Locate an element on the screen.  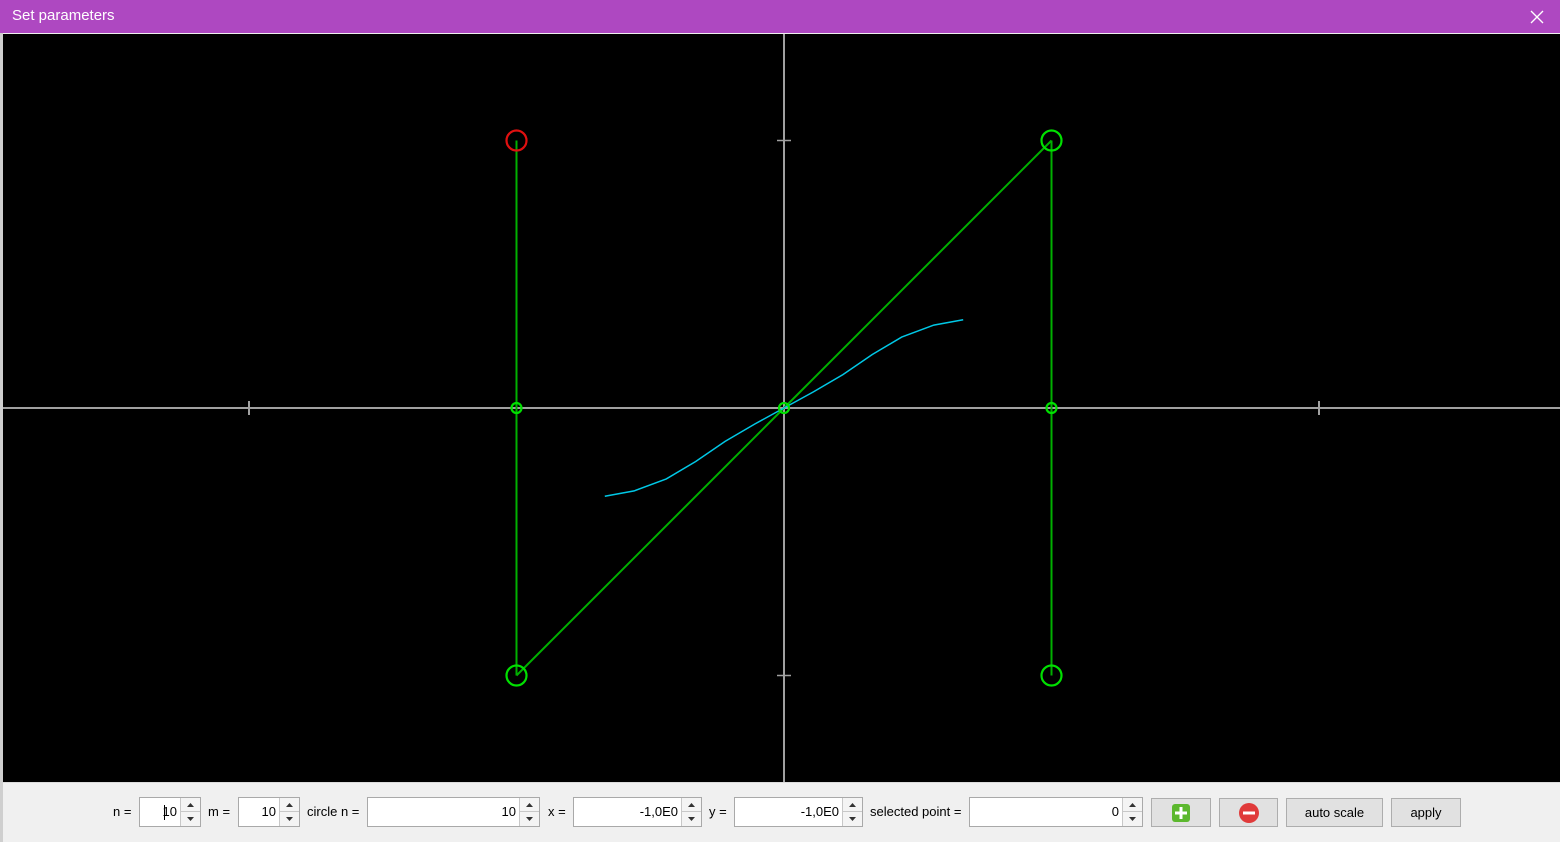
y-decrement-button is located at coordinates (852, 819).